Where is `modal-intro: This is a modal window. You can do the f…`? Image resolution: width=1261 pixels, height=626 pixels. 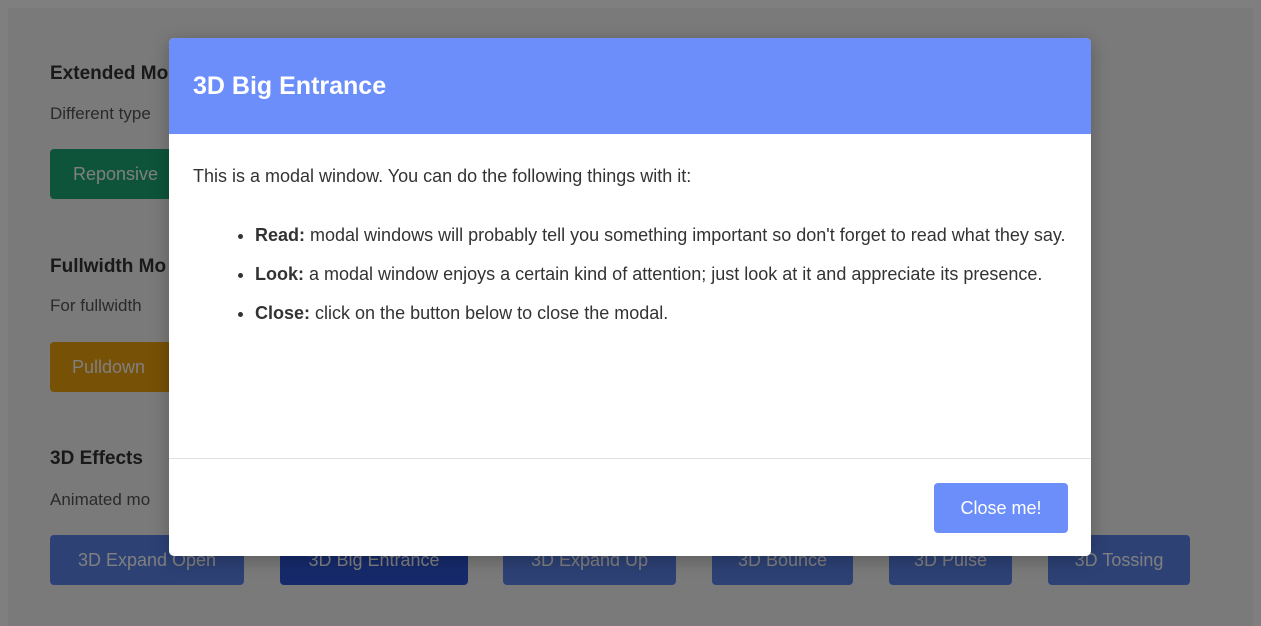
modal-intro: This is a modal window. You can do the f… is located at coordinates (442, 176).